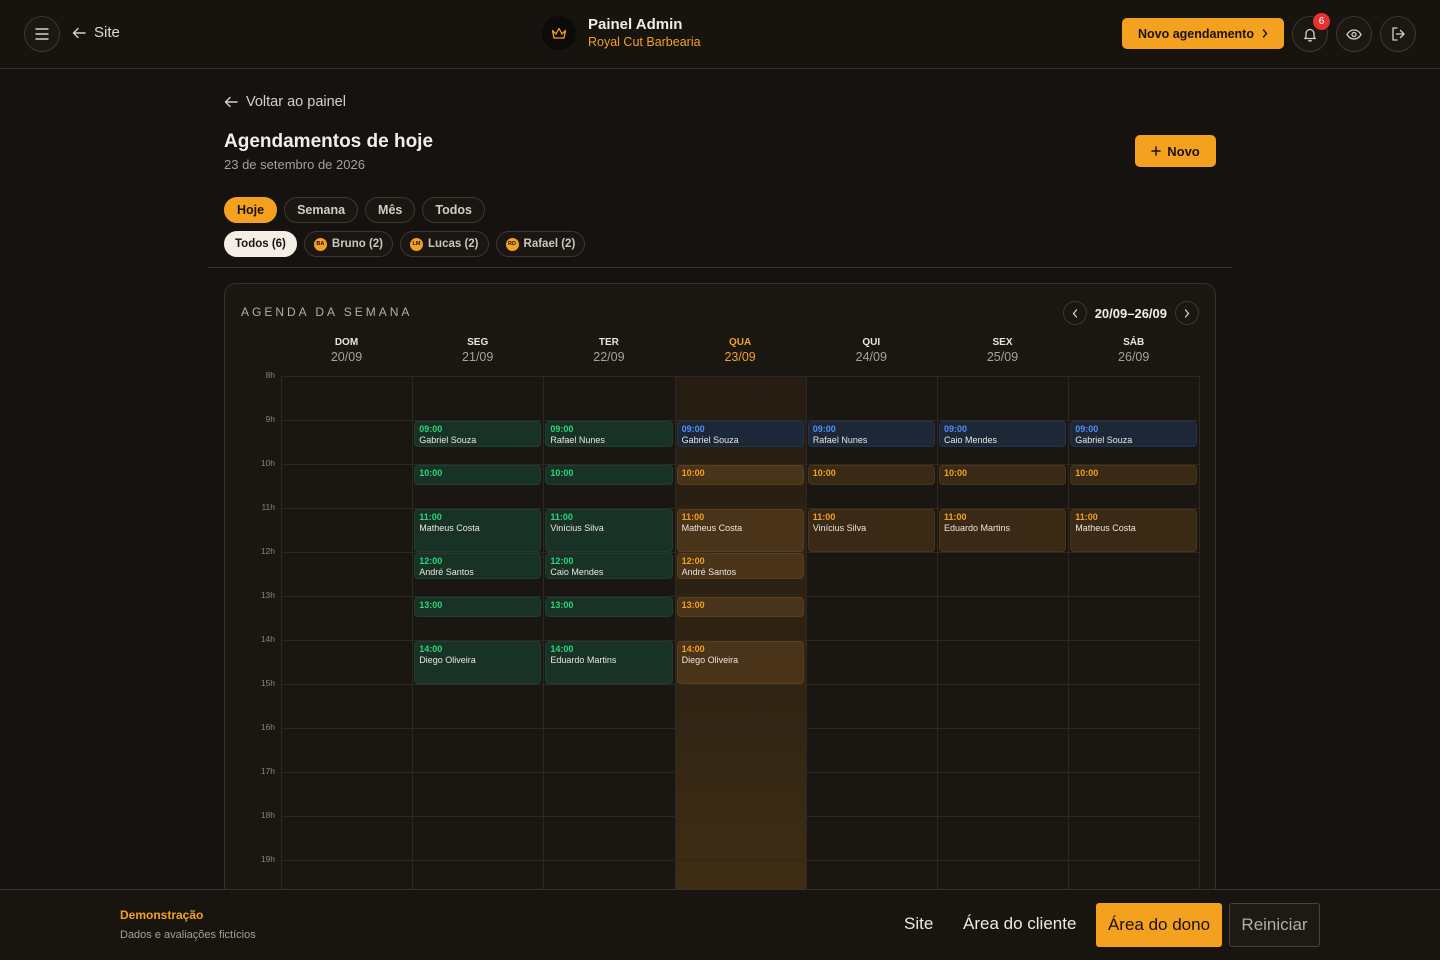 This screenshot has width=1440, height=960. I want to click on footer-client-area-link: Área do cliente, so click(1019, 924).